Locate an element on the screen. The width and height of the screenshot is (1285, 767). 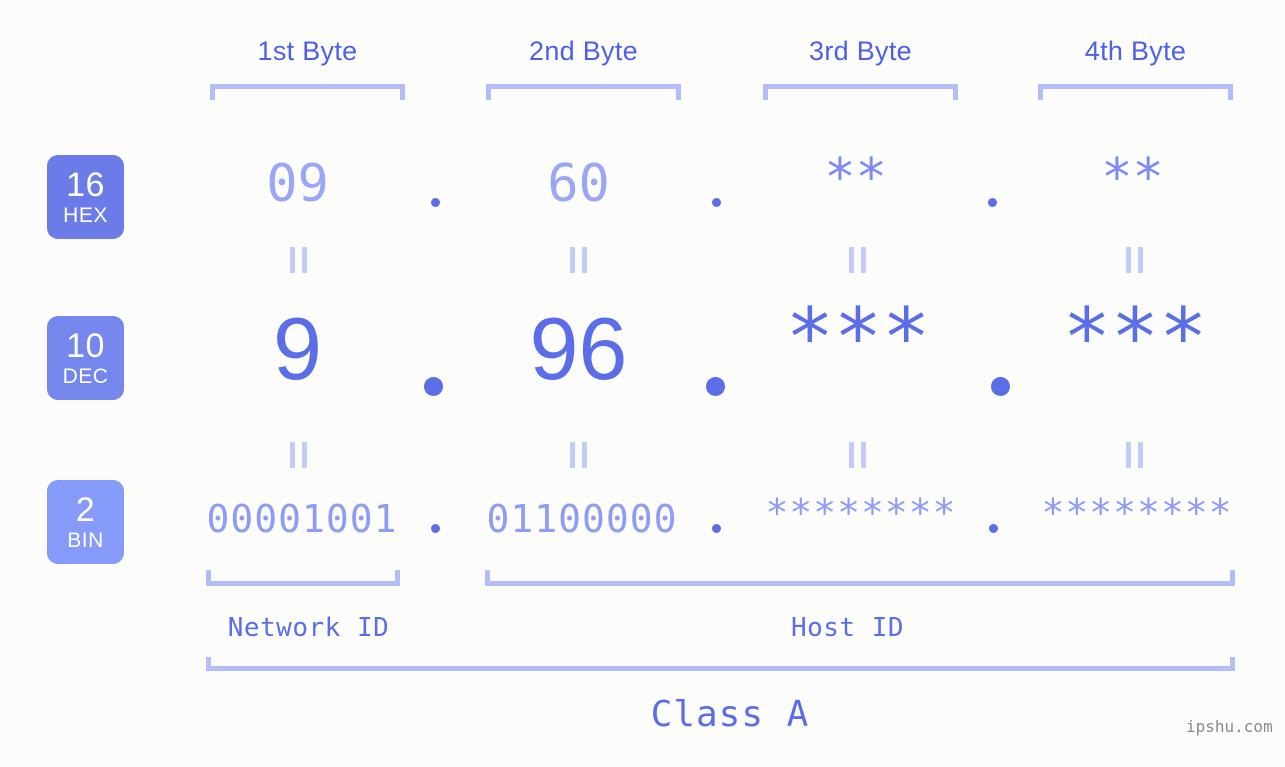
radix-badge-dec: 10 DEC is located at coordinates (85, 358).